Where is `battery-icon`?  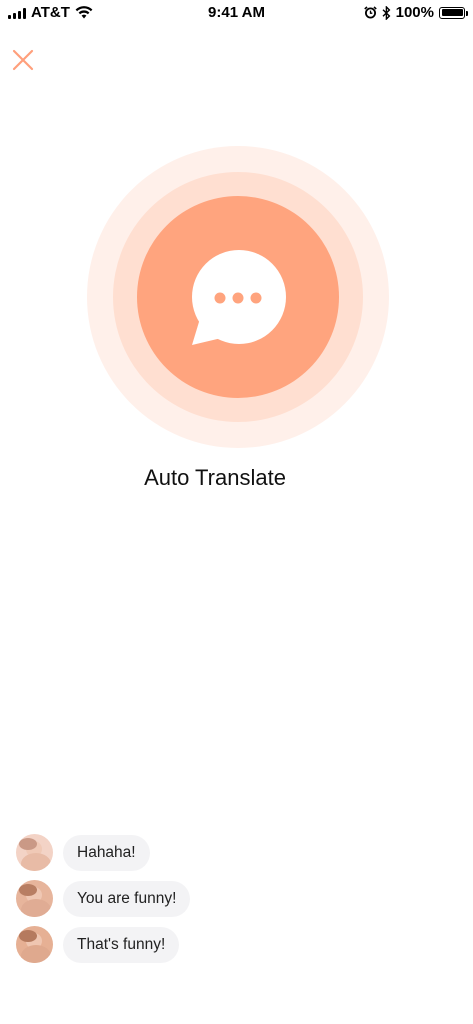 battery-icon is located at coordinates (453, 12).